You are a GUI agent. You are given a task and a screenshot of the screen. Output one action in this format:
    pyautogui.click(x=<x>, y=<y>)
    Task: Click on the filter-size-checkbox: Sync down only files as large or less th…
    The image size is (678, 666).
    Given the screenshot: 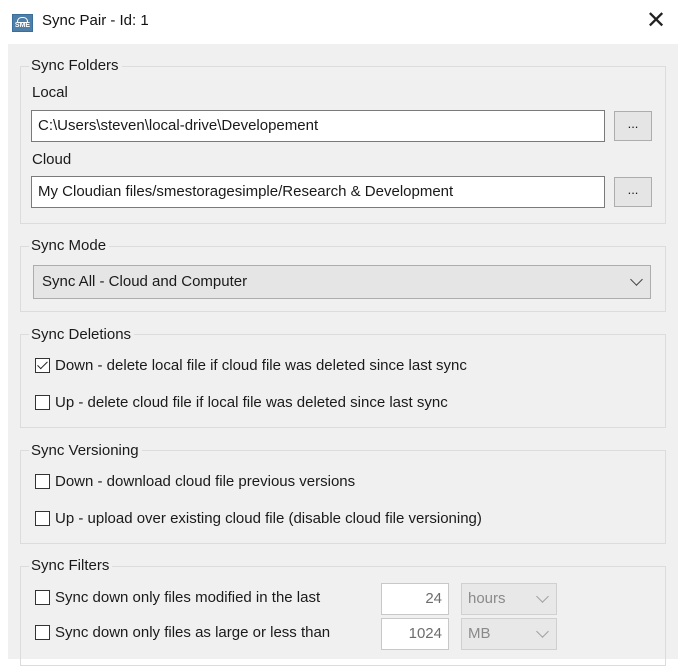 What is the action you would take?
    pyautogui.click(x=182, y=632)
    